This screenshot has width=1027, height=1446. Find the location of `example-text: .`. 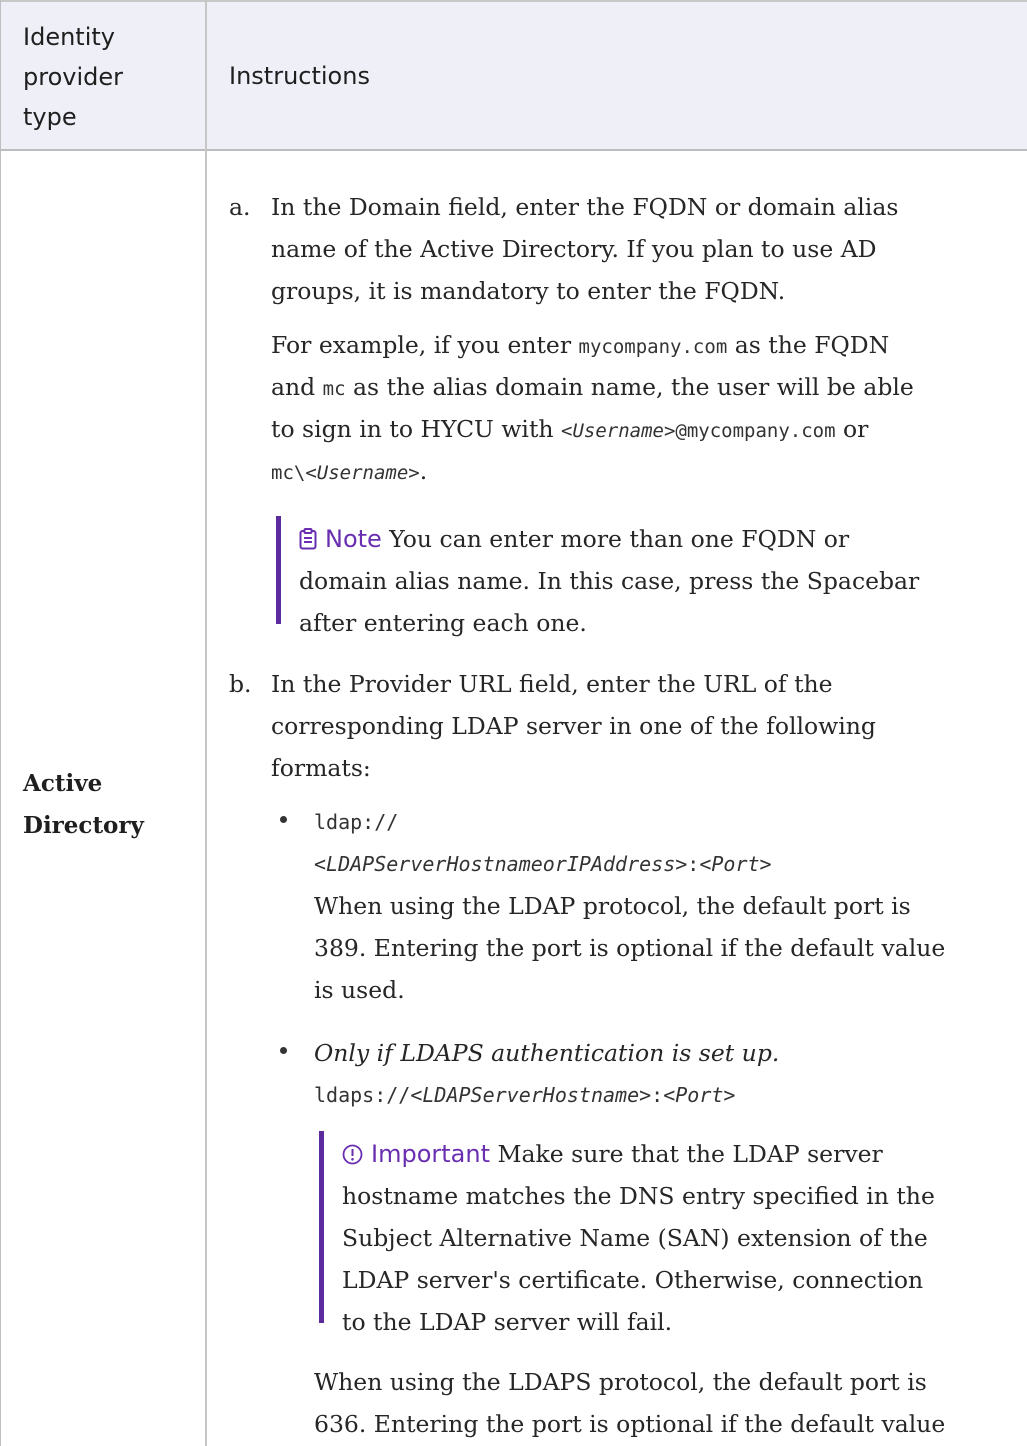

example-text: . is located at coordinates (423, 471).